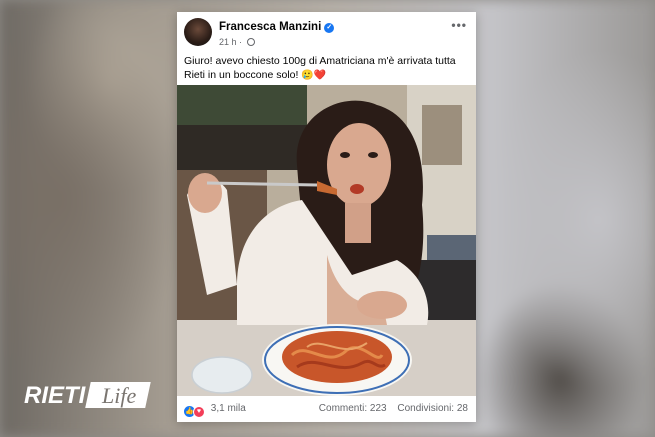  What do you see at coordinates (389, 408) in the screenshot?
I see `post-stats: Commenti: 223 Condivisioni: 28` at bounding box center [389, 408].